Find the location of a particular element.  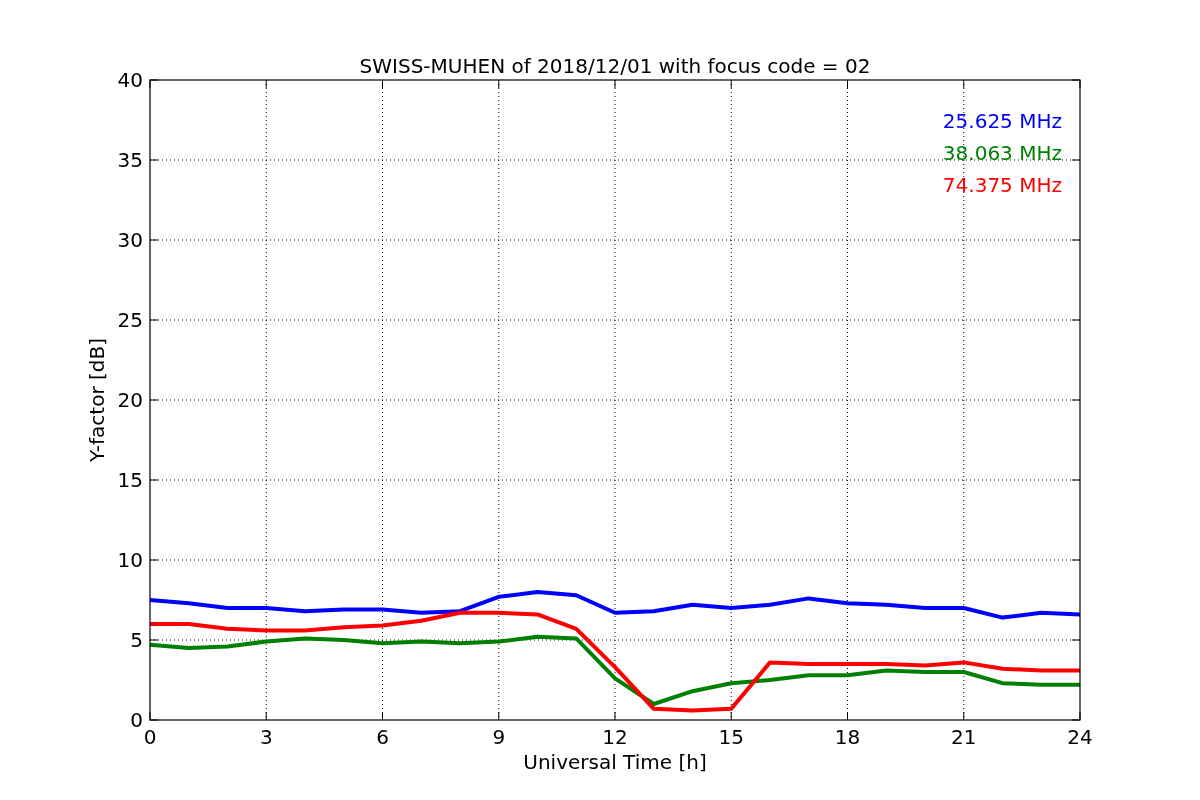

y-tick-label: 35 is located at coordinates (130, 160).